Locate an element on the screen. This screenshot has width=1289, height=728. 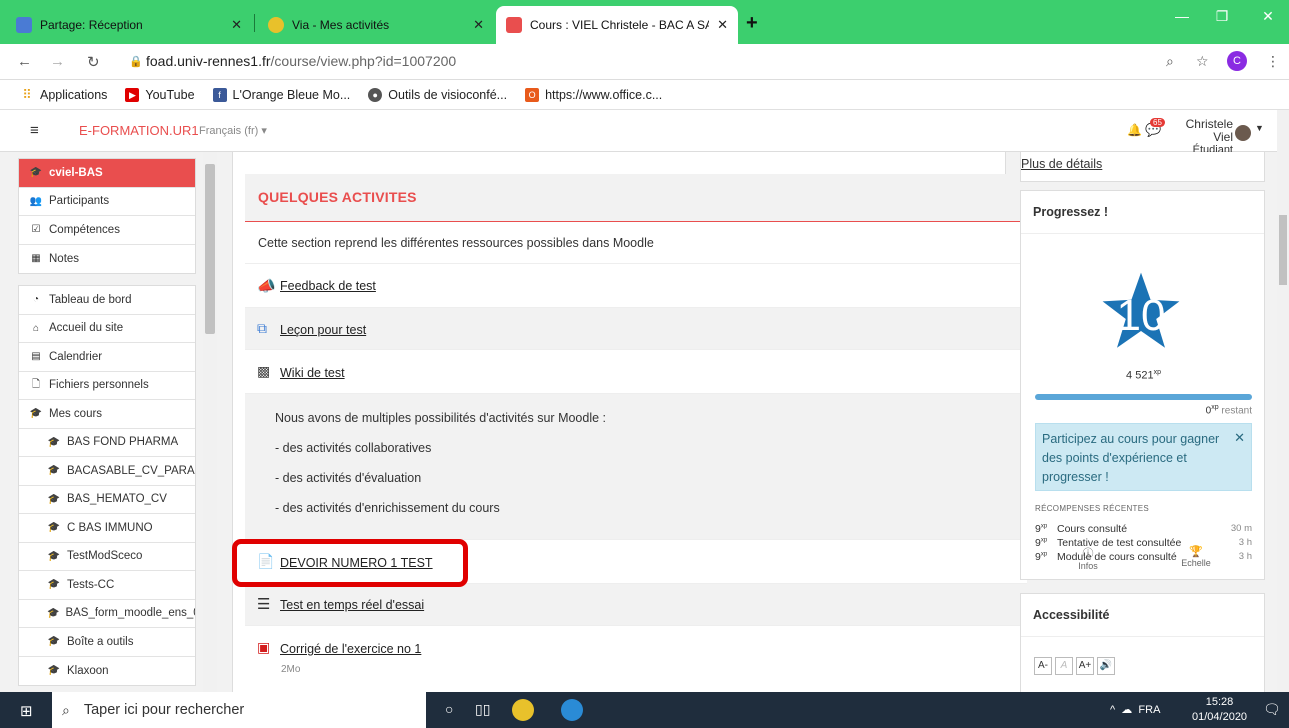
drawer-course-item: 🎓 BACASABLE_CV_PARA is located at coordinates (107, 471).